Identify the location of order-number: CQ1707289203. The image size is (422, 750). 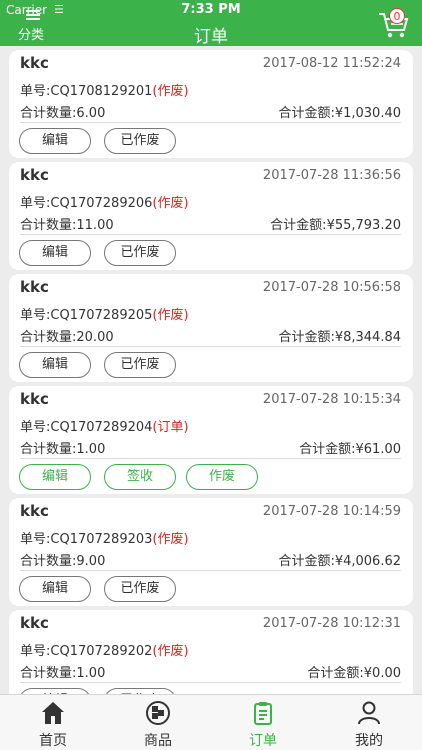
(101, 539).